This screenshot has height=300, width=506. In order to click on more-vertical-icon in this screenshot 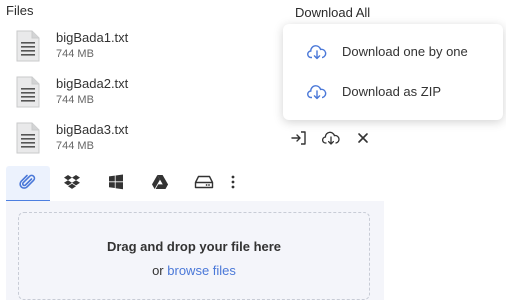, I will do `click(233, 184)`.